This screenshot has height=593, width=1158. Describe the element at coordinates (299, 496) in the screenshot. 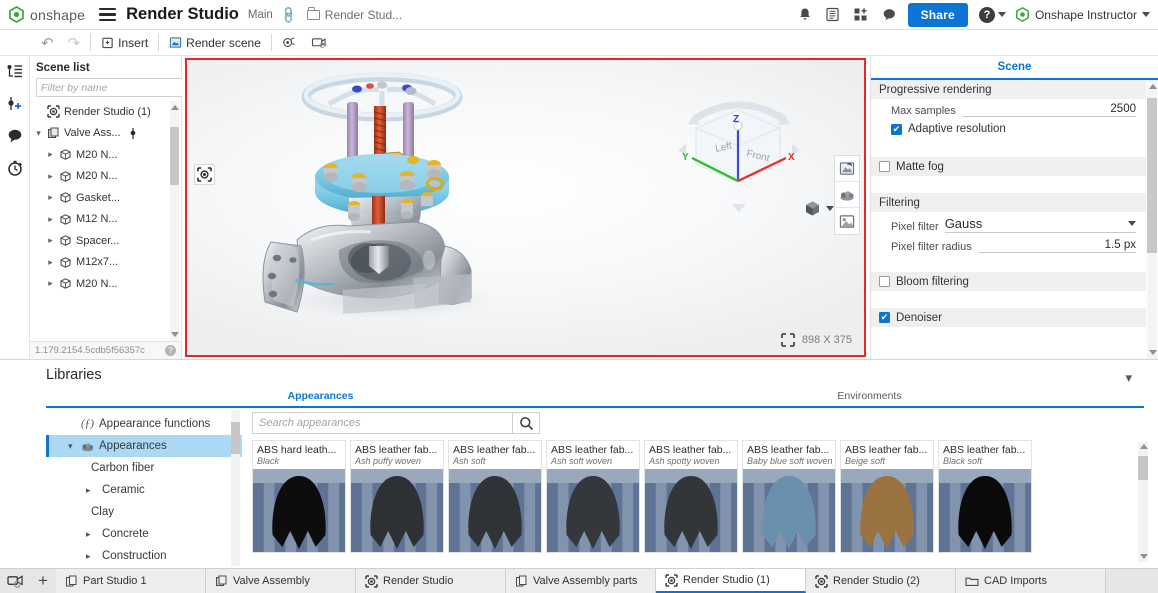

I see `appearance-card: ABS hard leath... Black` at that location.